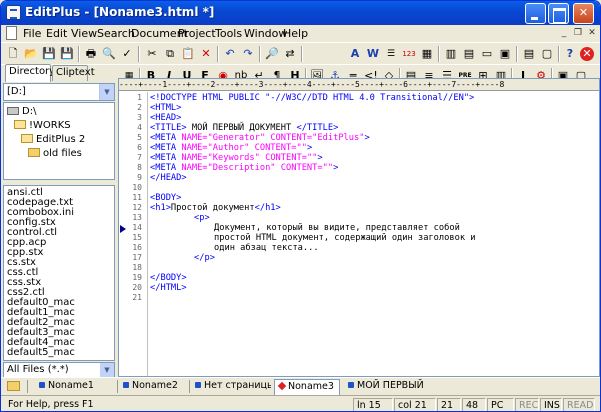  I want to click on output-window-icon: ▭, so click(487, 54).